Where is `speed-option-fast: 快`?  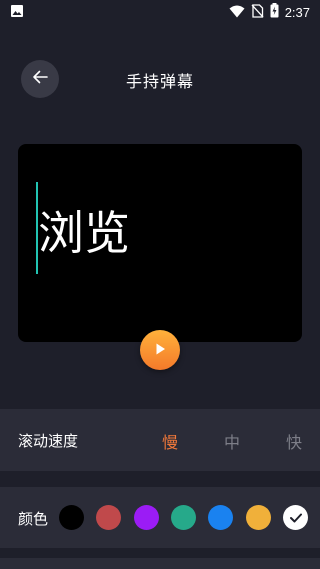 speed-option-fast: 快 is located at coordinates (294, 441).